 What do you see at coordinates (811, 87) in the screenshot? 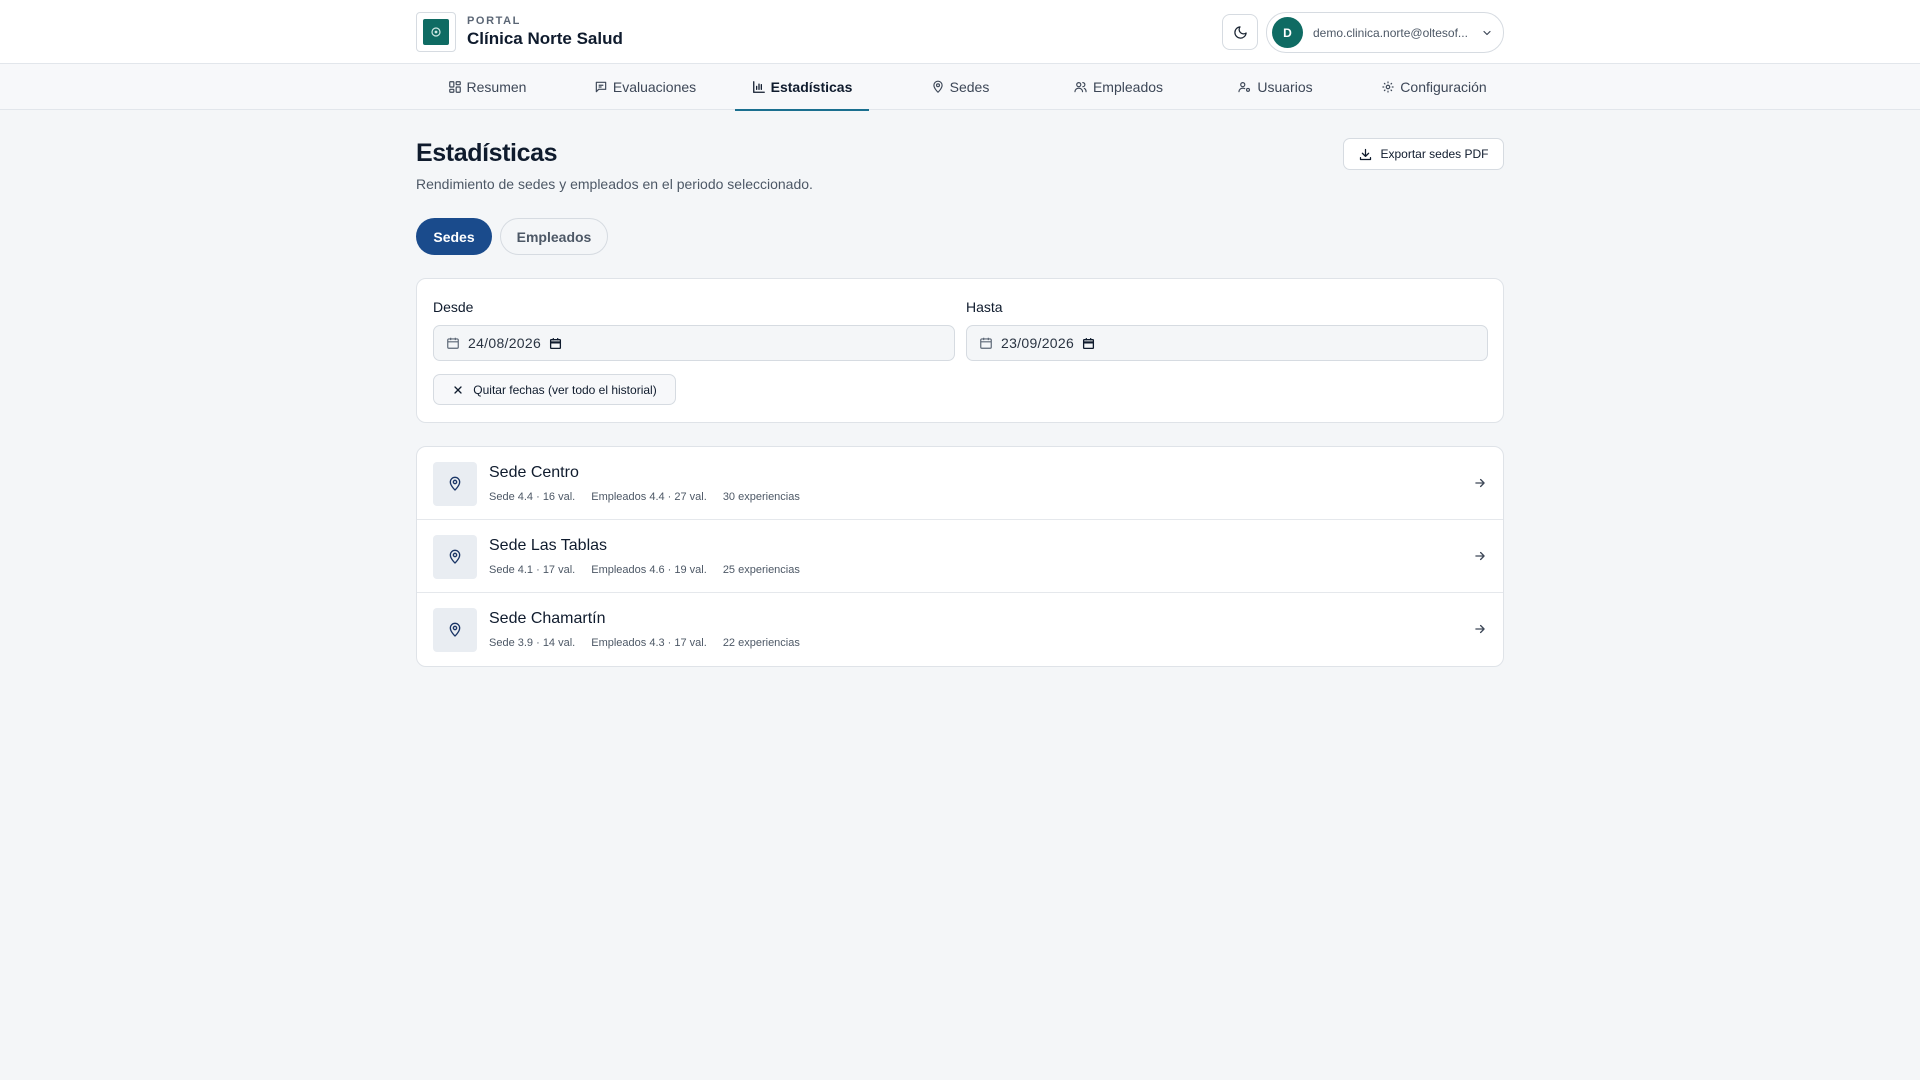
I see `tab-estadisticas-label: Estadísticas` at bounding box center [811, 87].